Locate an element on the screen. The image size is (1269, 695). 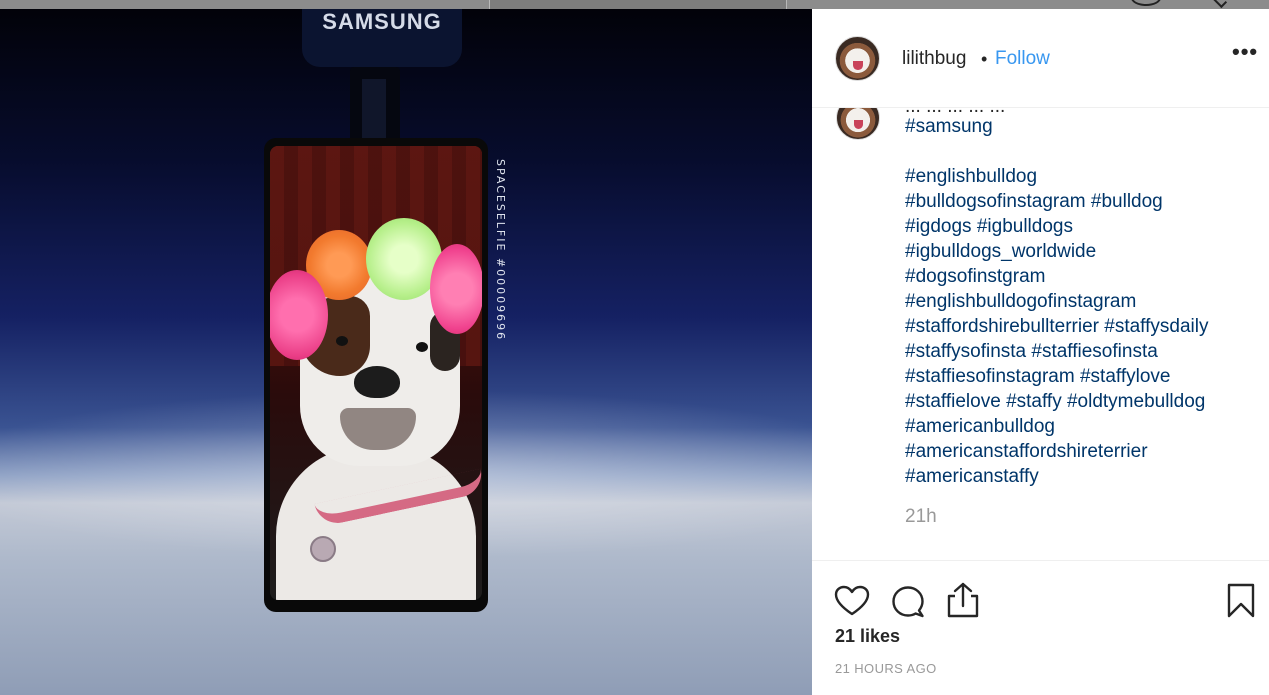
hashtag-line: #americanbulldog is located at coordinates (1080, 426).